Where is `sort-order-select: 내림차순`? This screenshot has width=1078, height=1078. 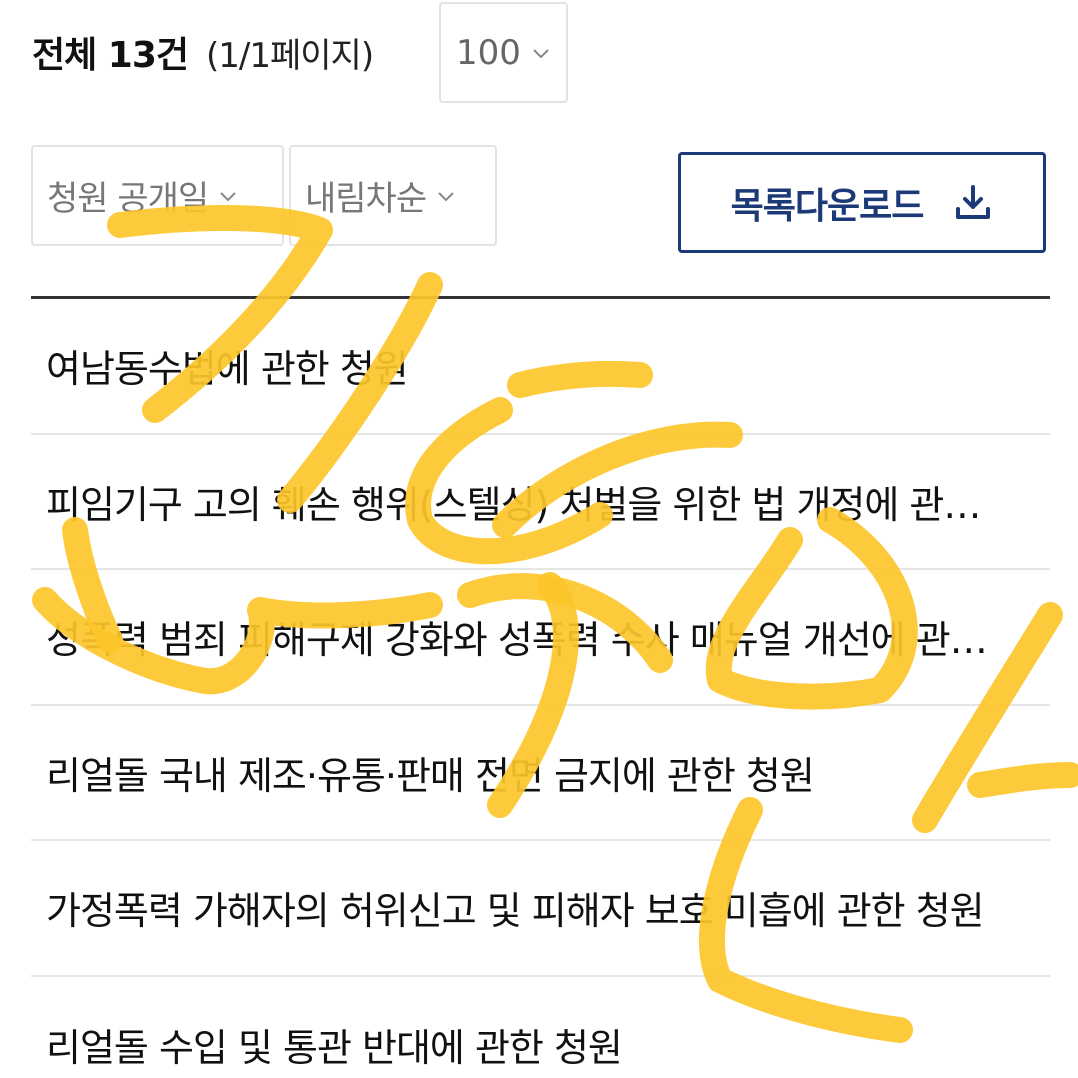 sort-order-select: 내림차순 is located at coordinates (393, 195).